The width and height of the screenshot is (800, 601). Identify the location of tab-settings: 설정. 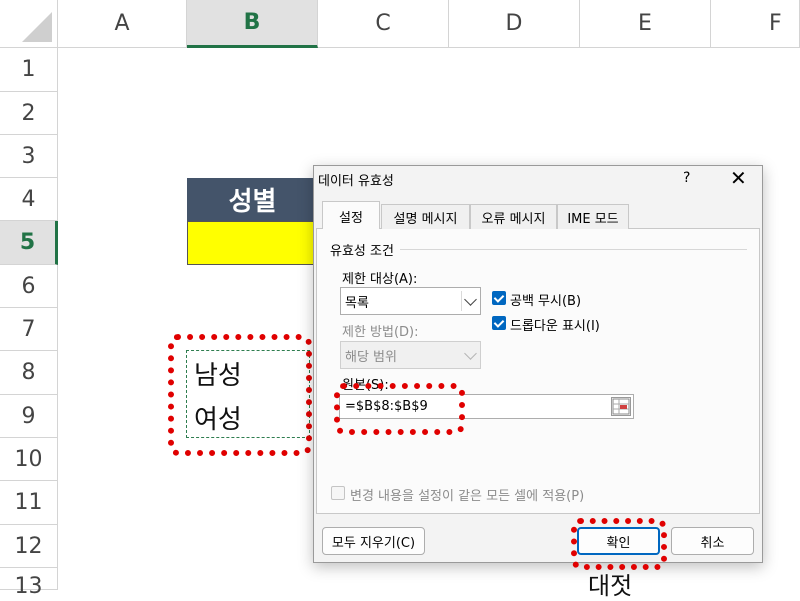
(351, 215).